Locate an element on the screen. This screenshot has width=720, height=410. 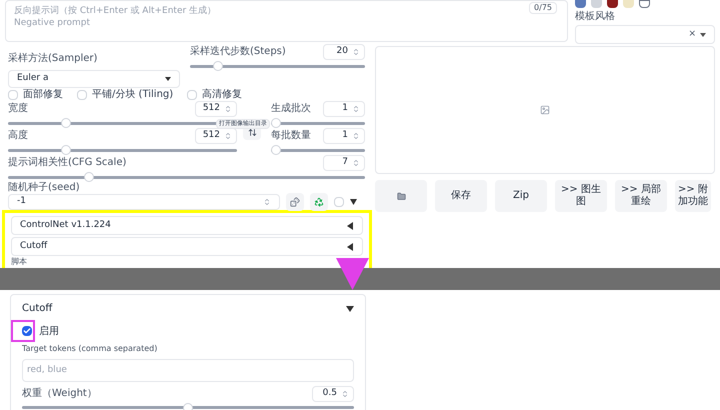
accordion-header: Cutoff is located at coordinates (187, 246).